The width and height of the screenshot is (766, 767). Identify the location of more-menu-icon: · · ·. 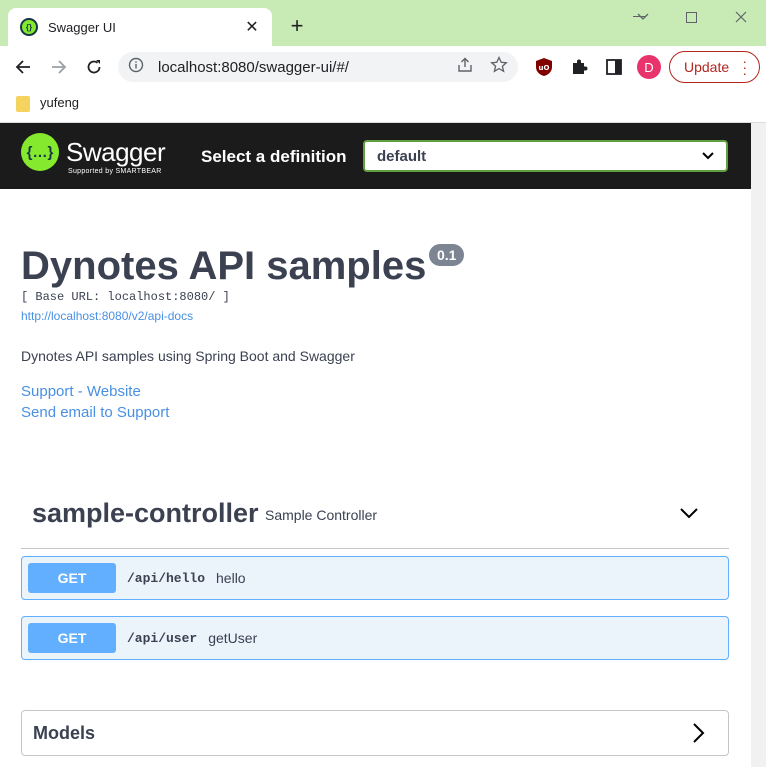
(744, 67).